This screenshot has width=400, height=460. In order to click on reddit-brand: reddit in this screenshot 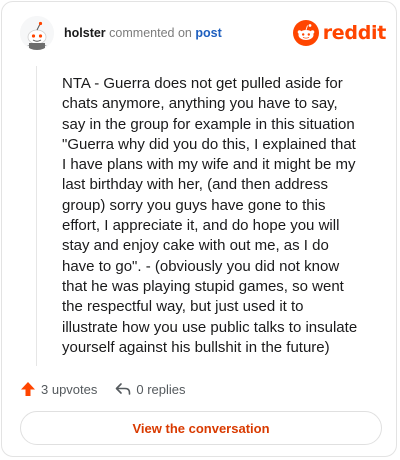, I will do `click(339, 33)`.